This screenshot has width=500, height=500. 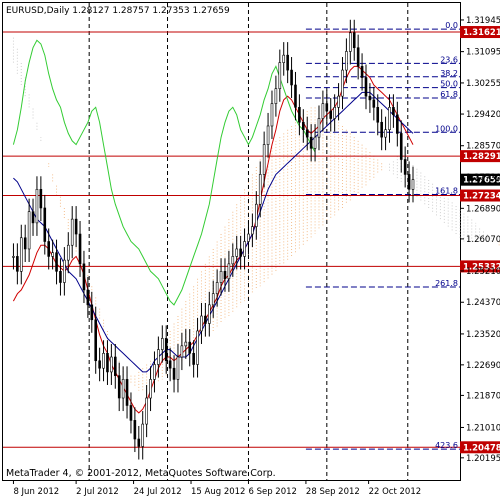 I want to click on x-tick-label: 24 Jul 2012, so click(x=158, y=492).